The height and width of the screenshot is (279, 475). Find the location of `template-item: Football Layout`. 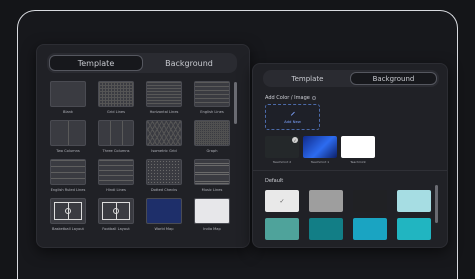

template-item: Football Layout is located at coordinates (116, 214).